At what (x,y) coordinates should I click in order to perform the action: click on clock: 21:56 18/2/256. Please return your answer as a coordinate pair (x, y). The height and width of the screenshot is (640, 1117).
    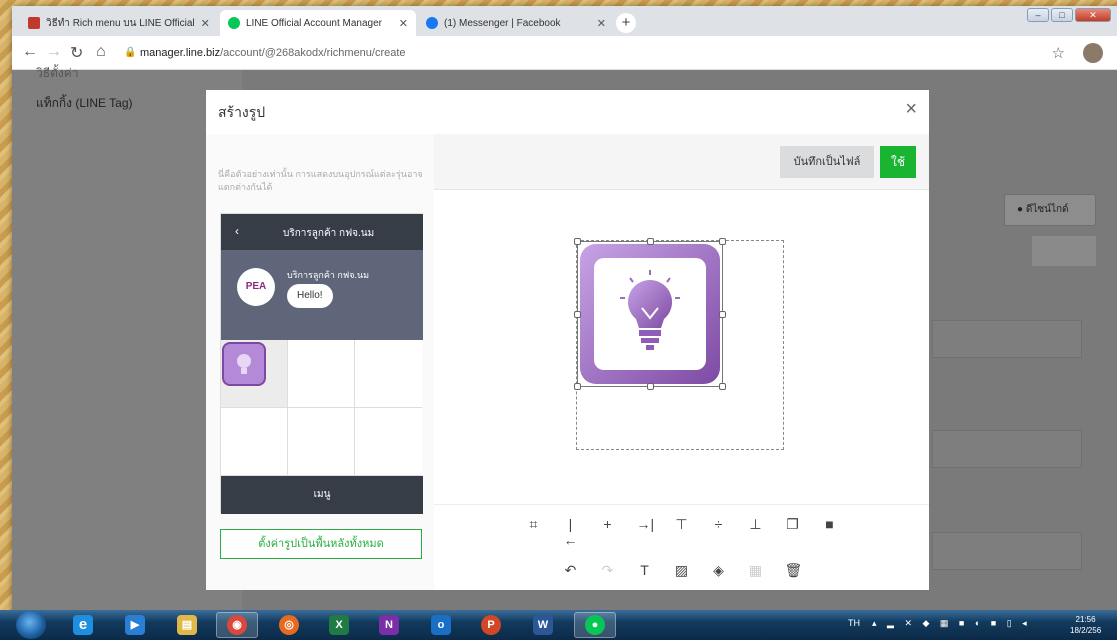
    Looking at the image, I should click on (1085, 625).